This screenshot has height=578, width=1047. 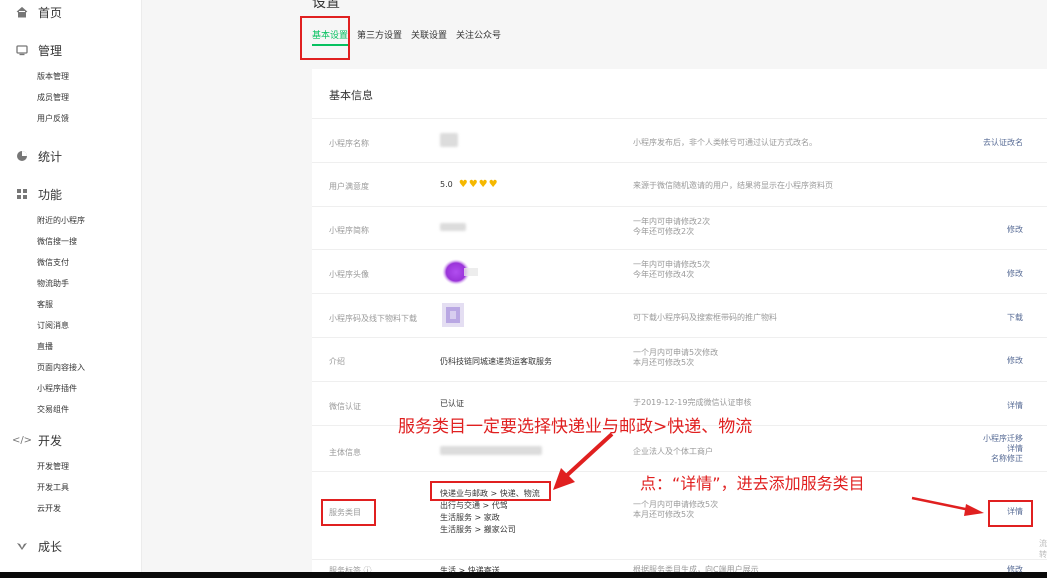 I want to click on arrow-to-details, so click(x=941, y=504).